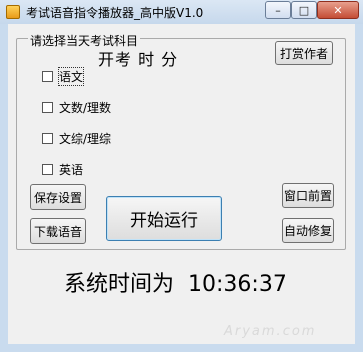 The width and height of the screenshot is (363, 352). I want to click on download-audio-button: 下载语音, so click(58, 231).